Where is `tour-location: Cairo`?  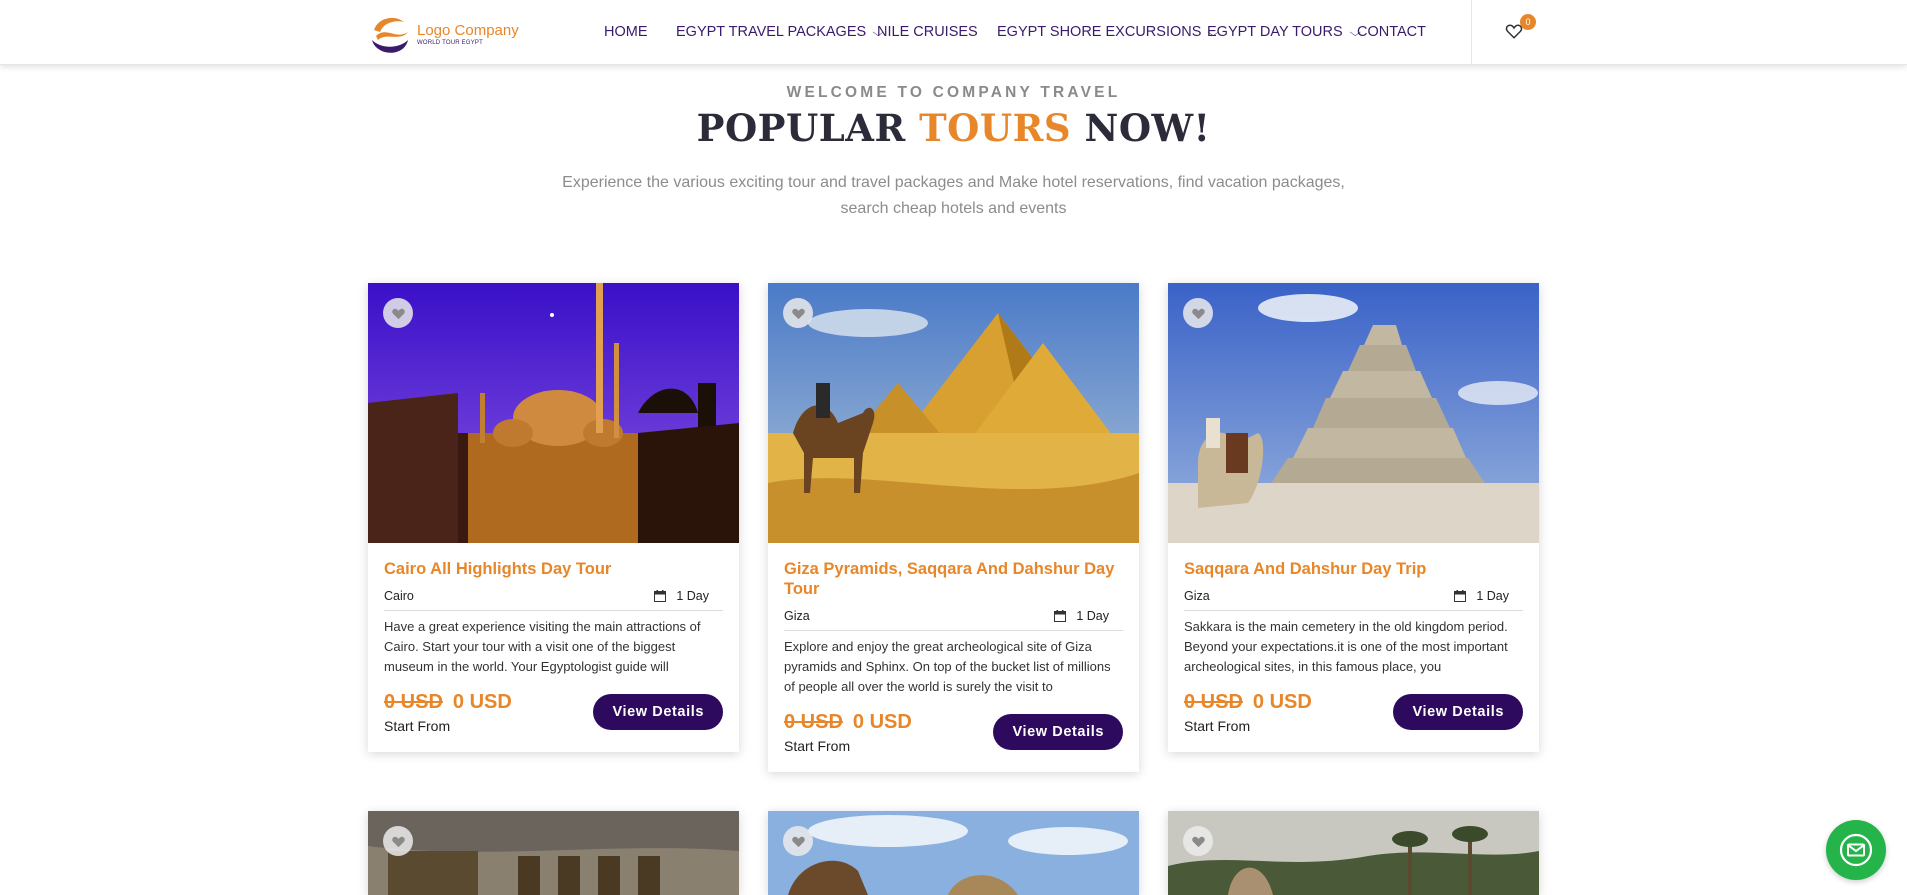
tour-location: Cairo is located at coordinates (399, 596).